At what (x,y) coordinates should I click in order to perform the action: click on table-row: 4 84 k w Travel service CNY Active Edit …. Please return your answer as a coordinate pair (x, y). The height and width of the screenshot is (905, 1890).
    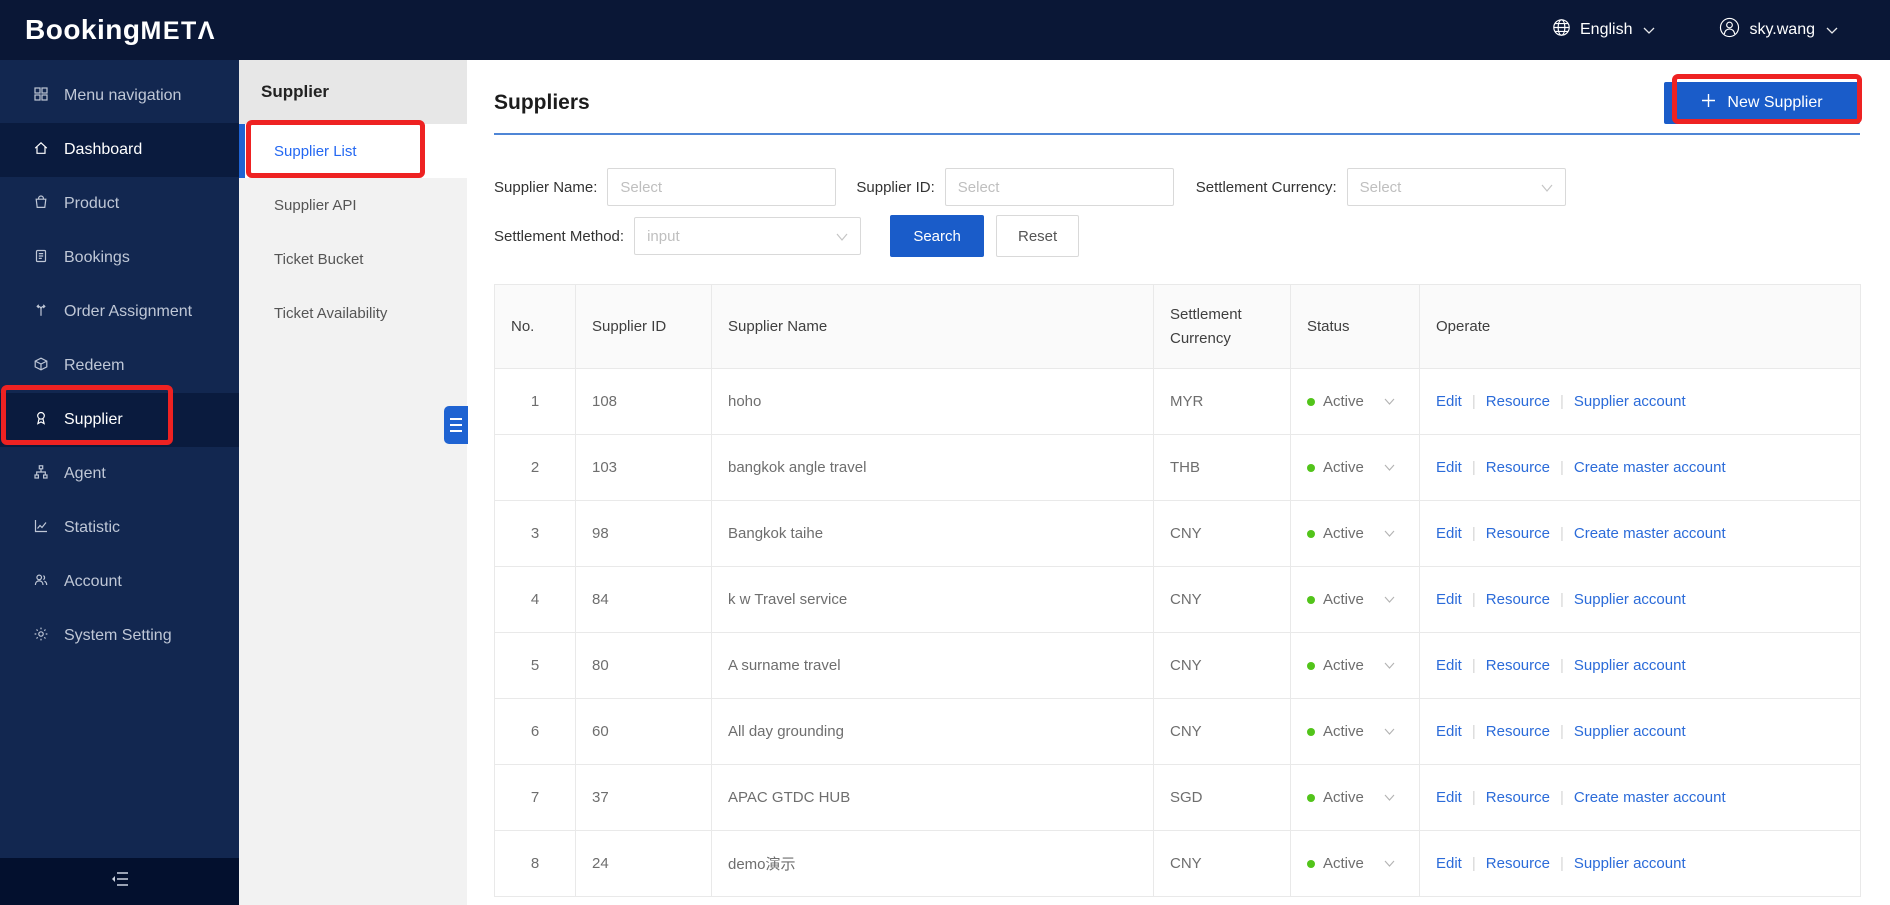
    Looking at the image, I should click on (1177, 599).